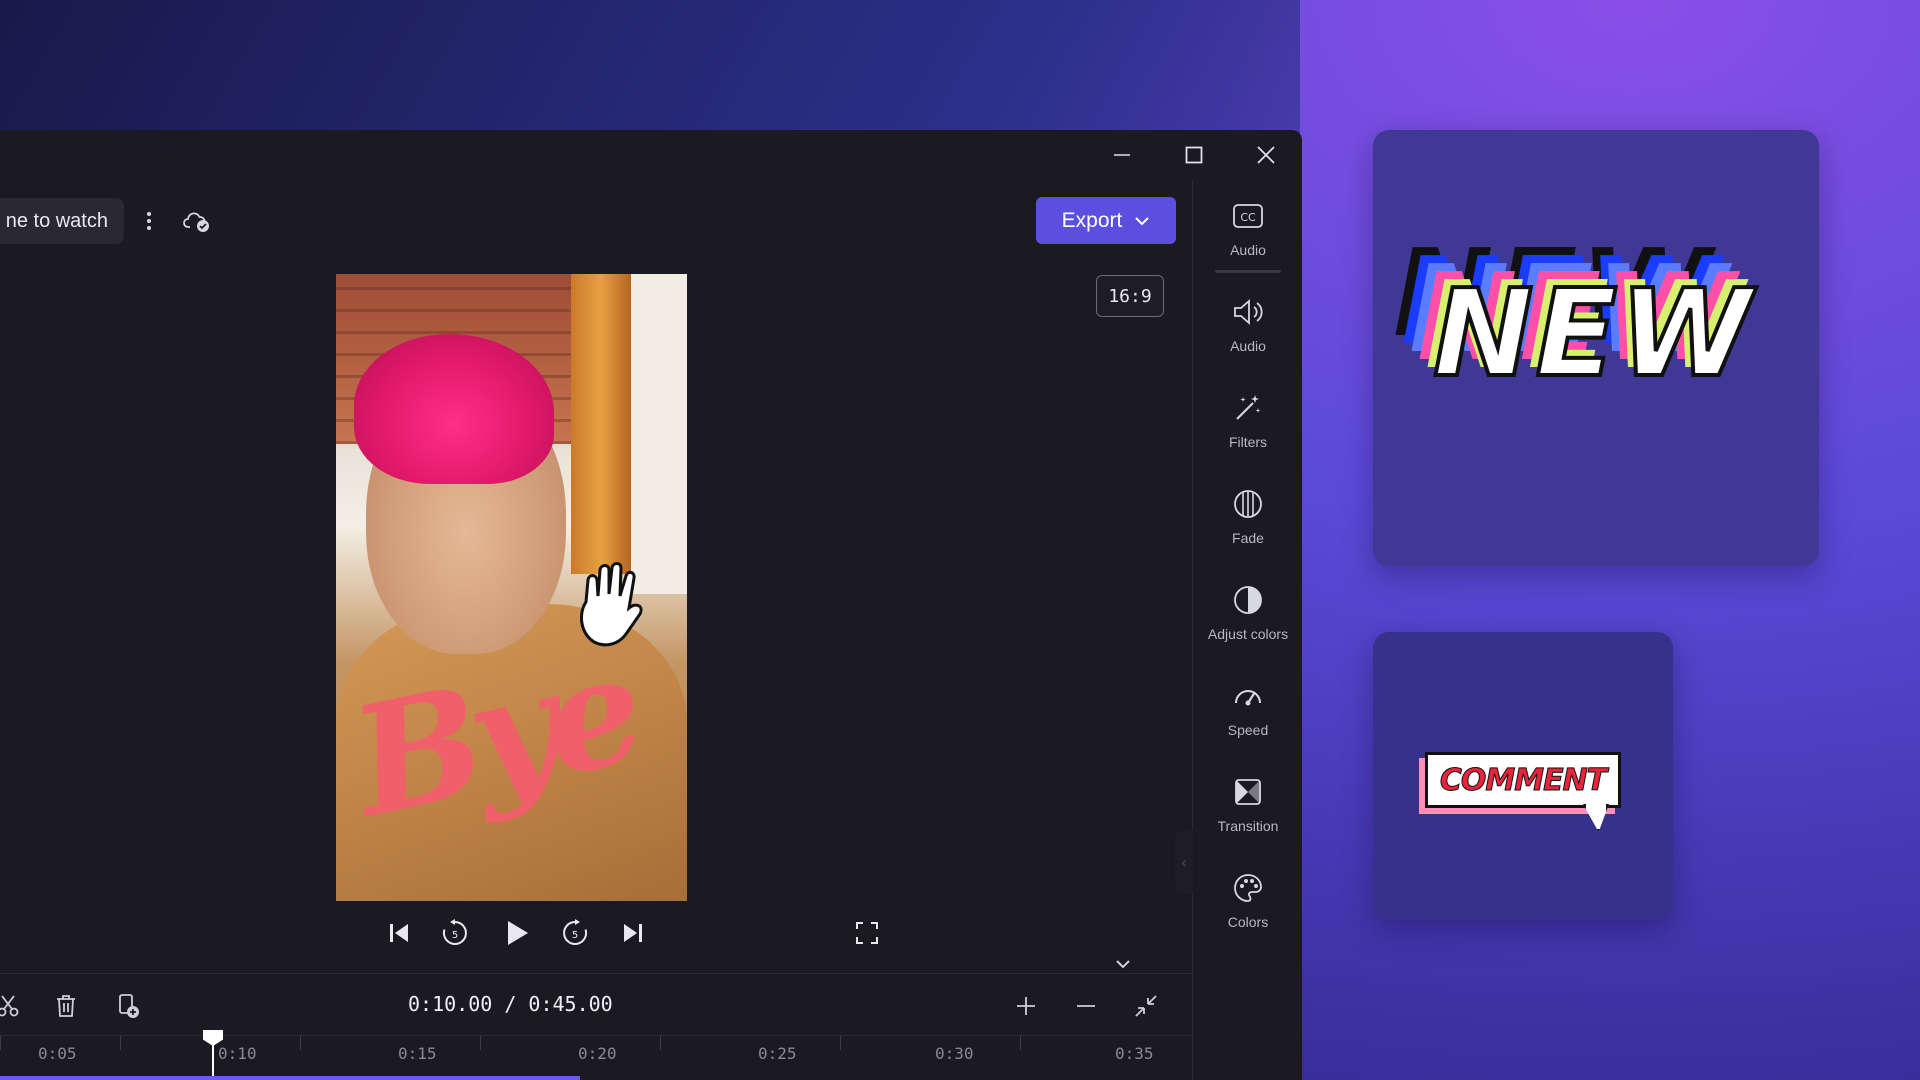 Image resolution: width=1920 pixels, height=1080 pixels. I want to click on comment-sticker-text: COMMENT, so click(1523, 780).